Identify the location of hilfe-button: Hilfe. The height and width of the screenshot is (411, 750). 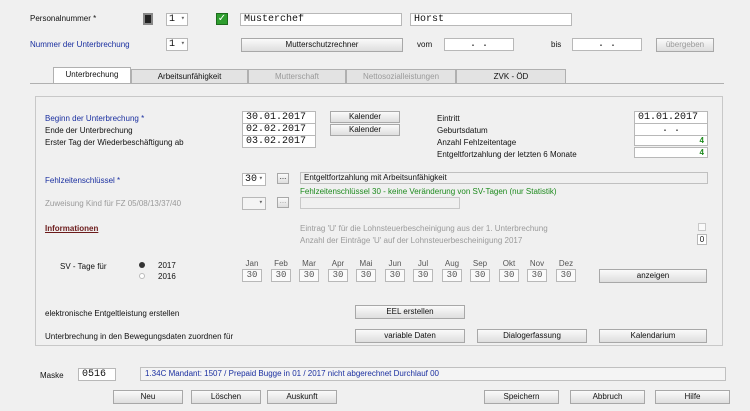
(692, 397).